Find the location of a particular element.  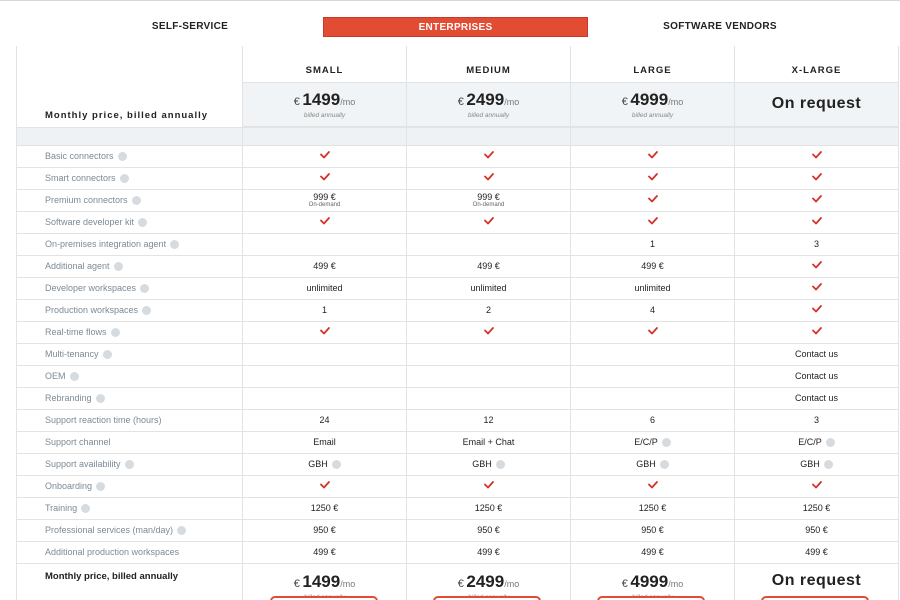

feature-label: Onboarding is located at coordinates (69, 485).